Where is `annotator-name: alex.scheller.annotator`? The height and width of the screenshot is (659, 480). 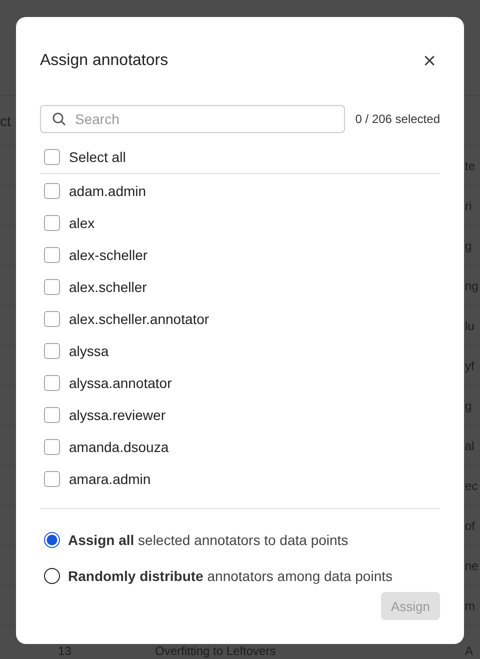 annotator-name: alex.scheller.annotator is located at coordinates (139, 319).